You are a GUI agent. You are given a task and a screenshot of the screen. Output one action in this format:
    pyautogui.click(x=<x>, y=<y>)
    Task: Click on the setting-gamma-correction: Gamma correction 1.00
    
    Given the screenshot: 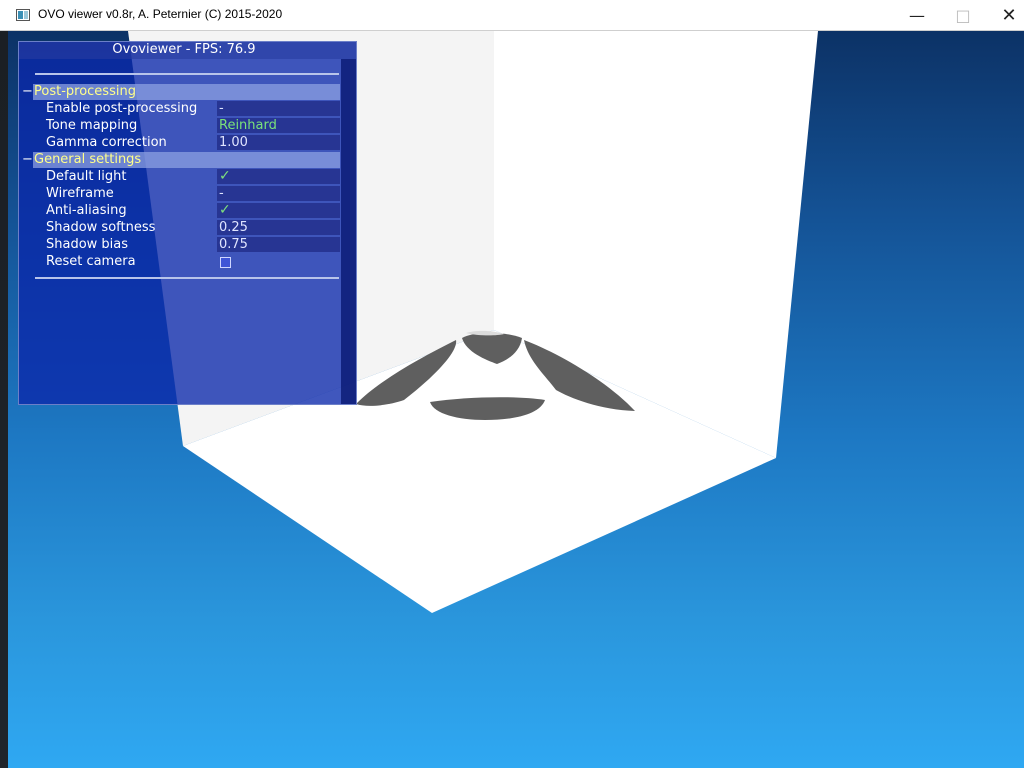 What is the action you would take?
    pyautogui.click(x=180, y=142)
    